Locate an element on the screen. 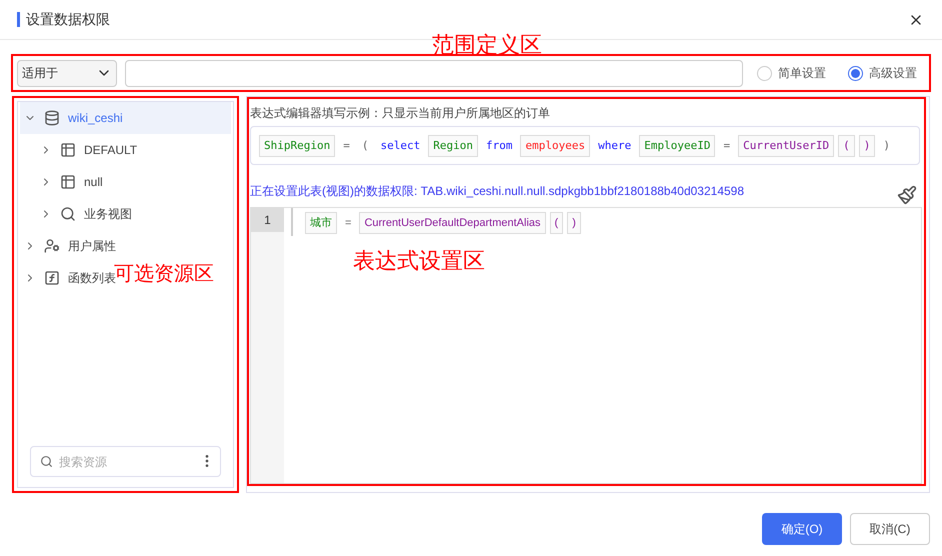 Image resolution: width=942 pixels, height=556 pixels. scope-input is located at coordinates (434, 73).